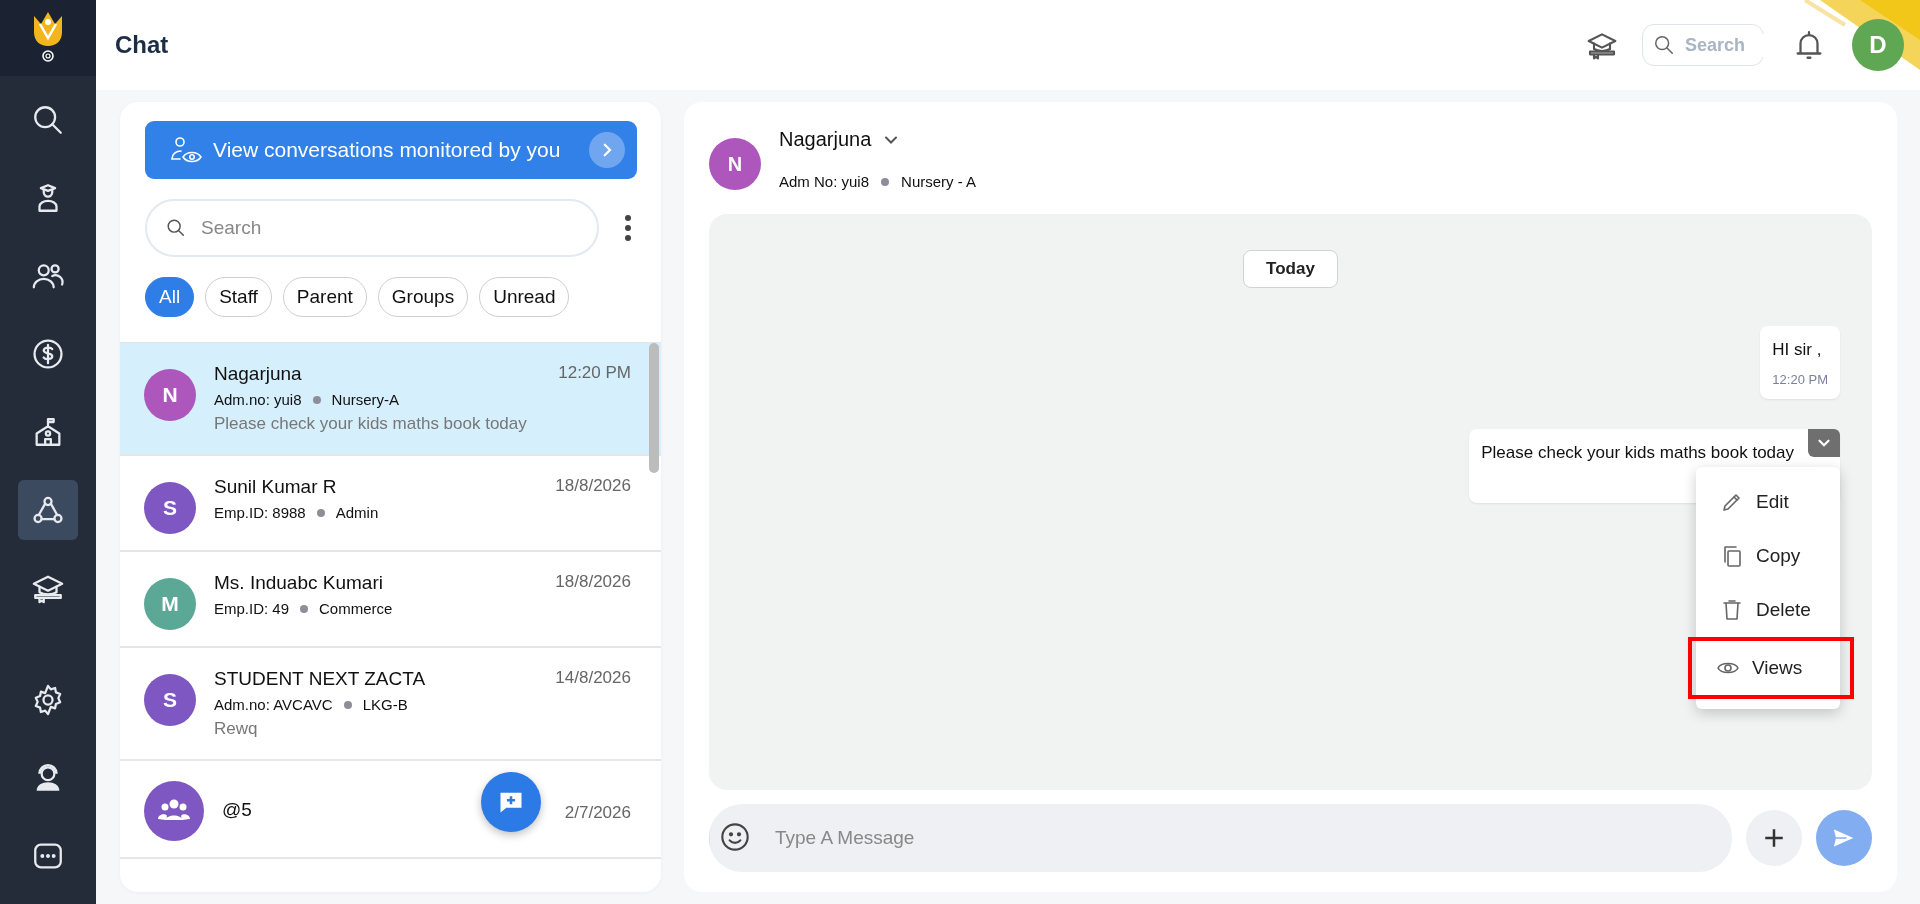 The height and width of the screenshot is (904, 1920). Describe the element at coordinates (1637, 453) in the screenshot. I see `message-text: Please check your kids maths book today` at that location.